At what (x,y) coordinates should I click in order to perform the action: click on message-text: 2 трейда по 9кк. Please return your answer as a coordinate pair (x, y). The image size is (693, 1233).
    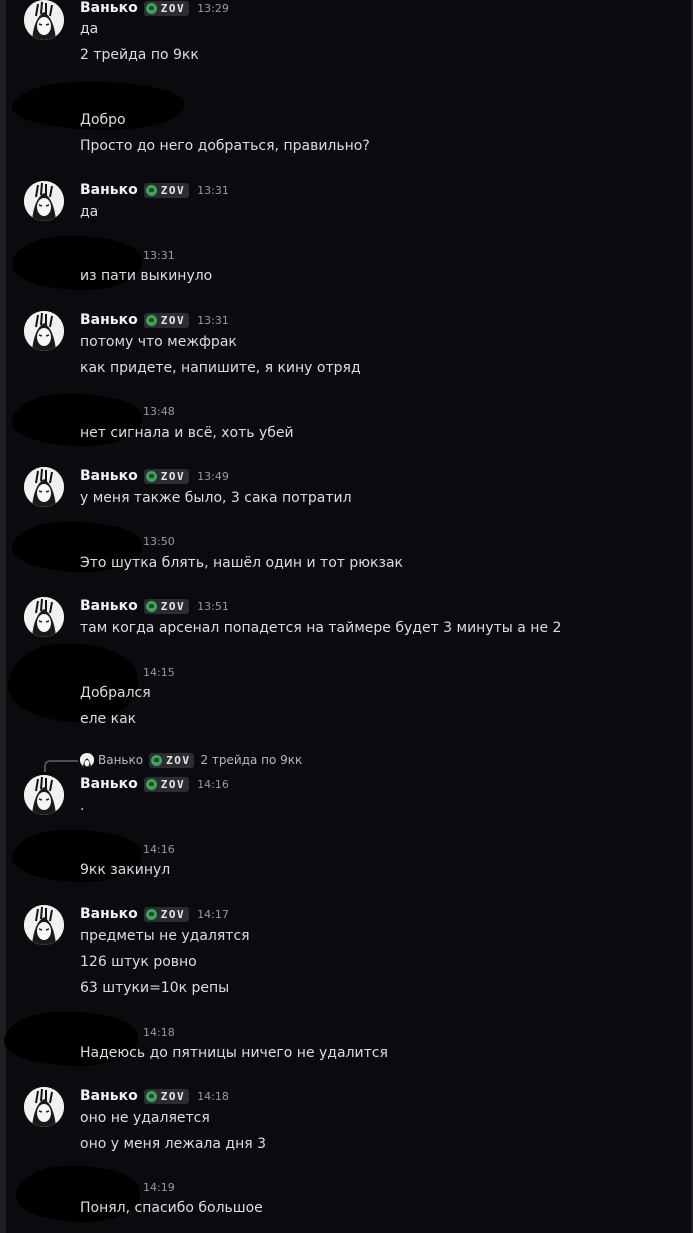
    Looking at the image, I should click on (139, 55).